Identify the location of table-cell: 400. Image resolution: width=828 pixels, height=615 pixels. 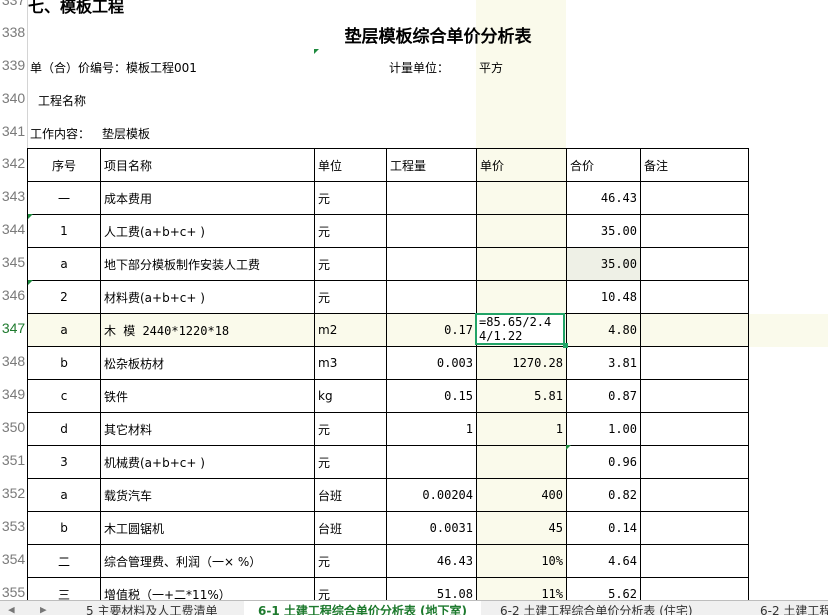
(521, 495).